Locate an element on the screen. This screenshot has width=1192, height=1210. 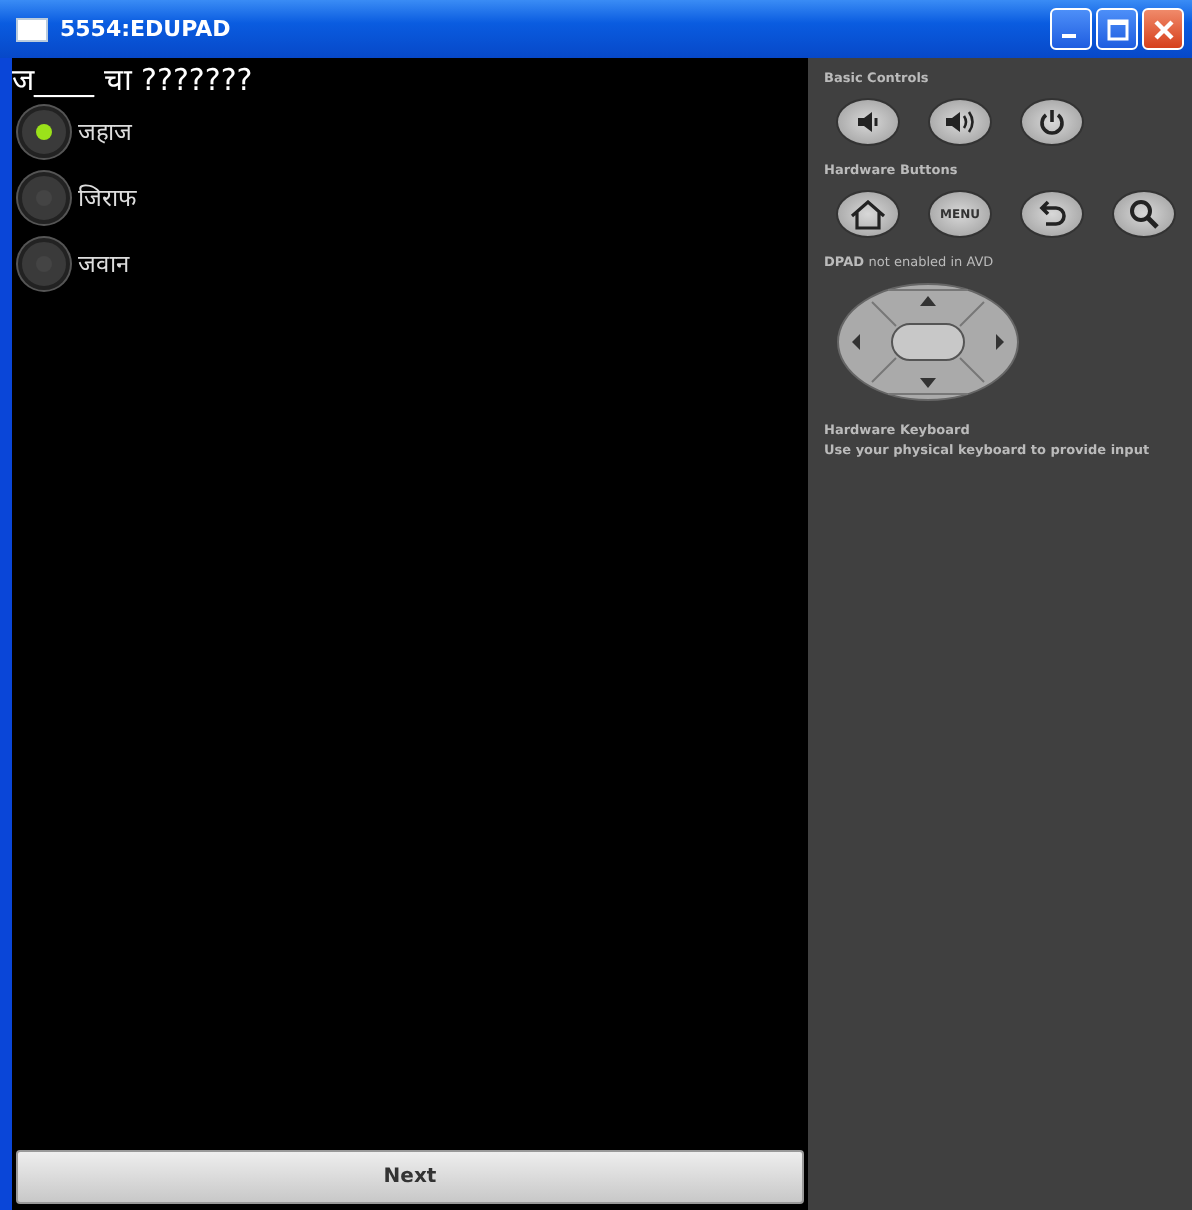
option-label: जवान is located at coordinates (104, 263).